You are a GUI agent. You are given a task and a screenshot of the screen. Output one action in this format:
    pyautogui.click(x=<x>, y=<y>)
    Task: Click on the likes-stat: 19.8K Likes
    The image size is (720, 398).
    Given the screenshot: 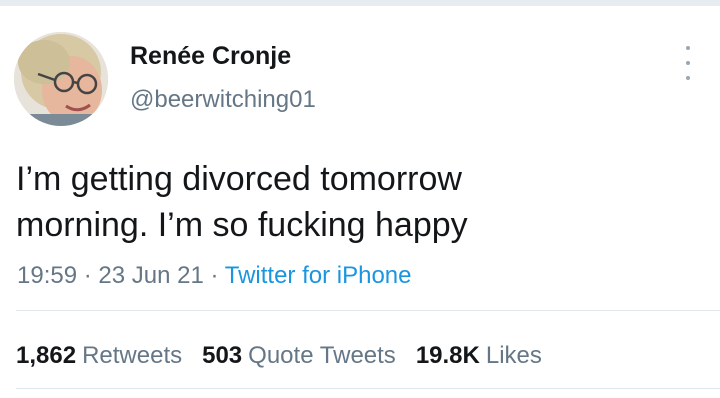 What is the action you would take?
    pyautogui.click(x=479, y=356)
    